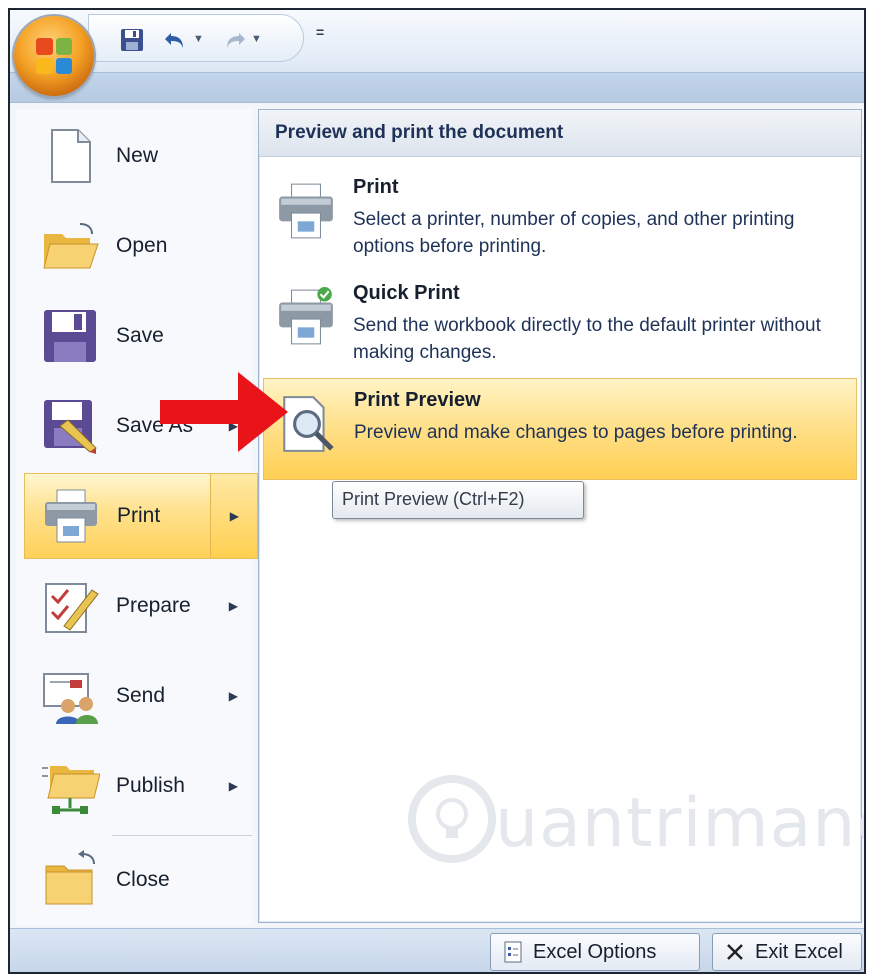 Image resolution: width=870 pixels, height=978 pixels. I want to click on publish-folder-icon, so click(70, 786).